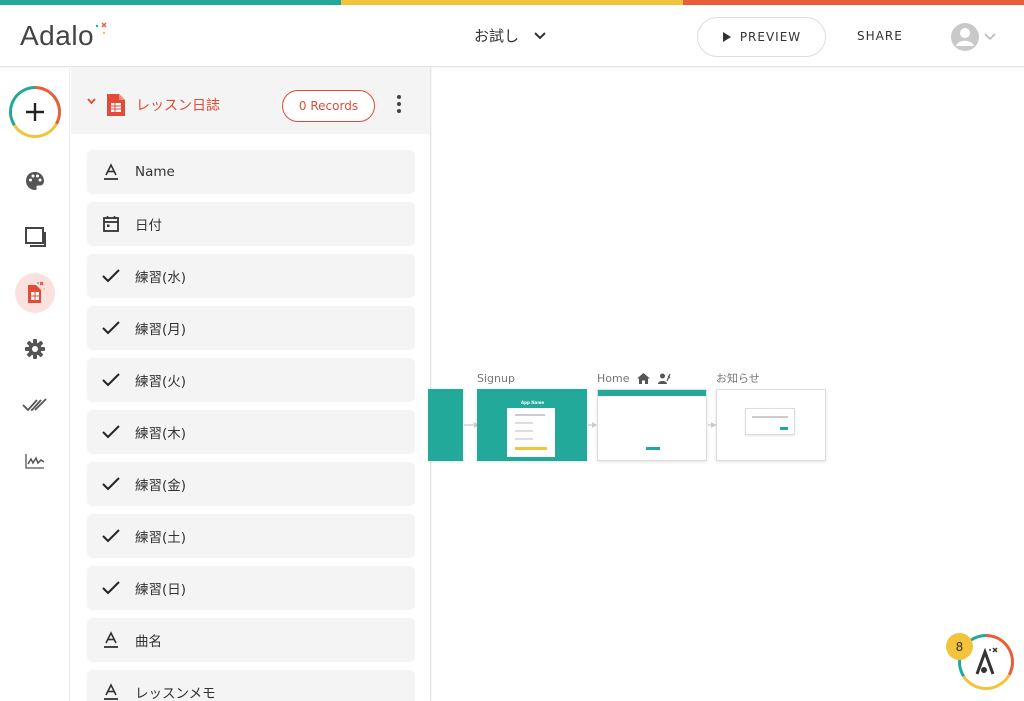 Image resolution: width=1024 pixels, height=701 pixels. What do you see at coordinates (161, 486) in the screenshot?
I see `property-label: 練習(金)` at bounding box center [161, 486].